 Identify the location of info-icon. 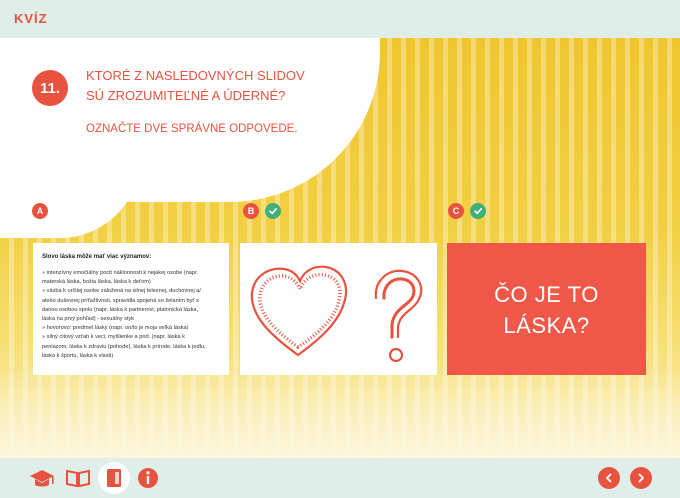
(148, 478).